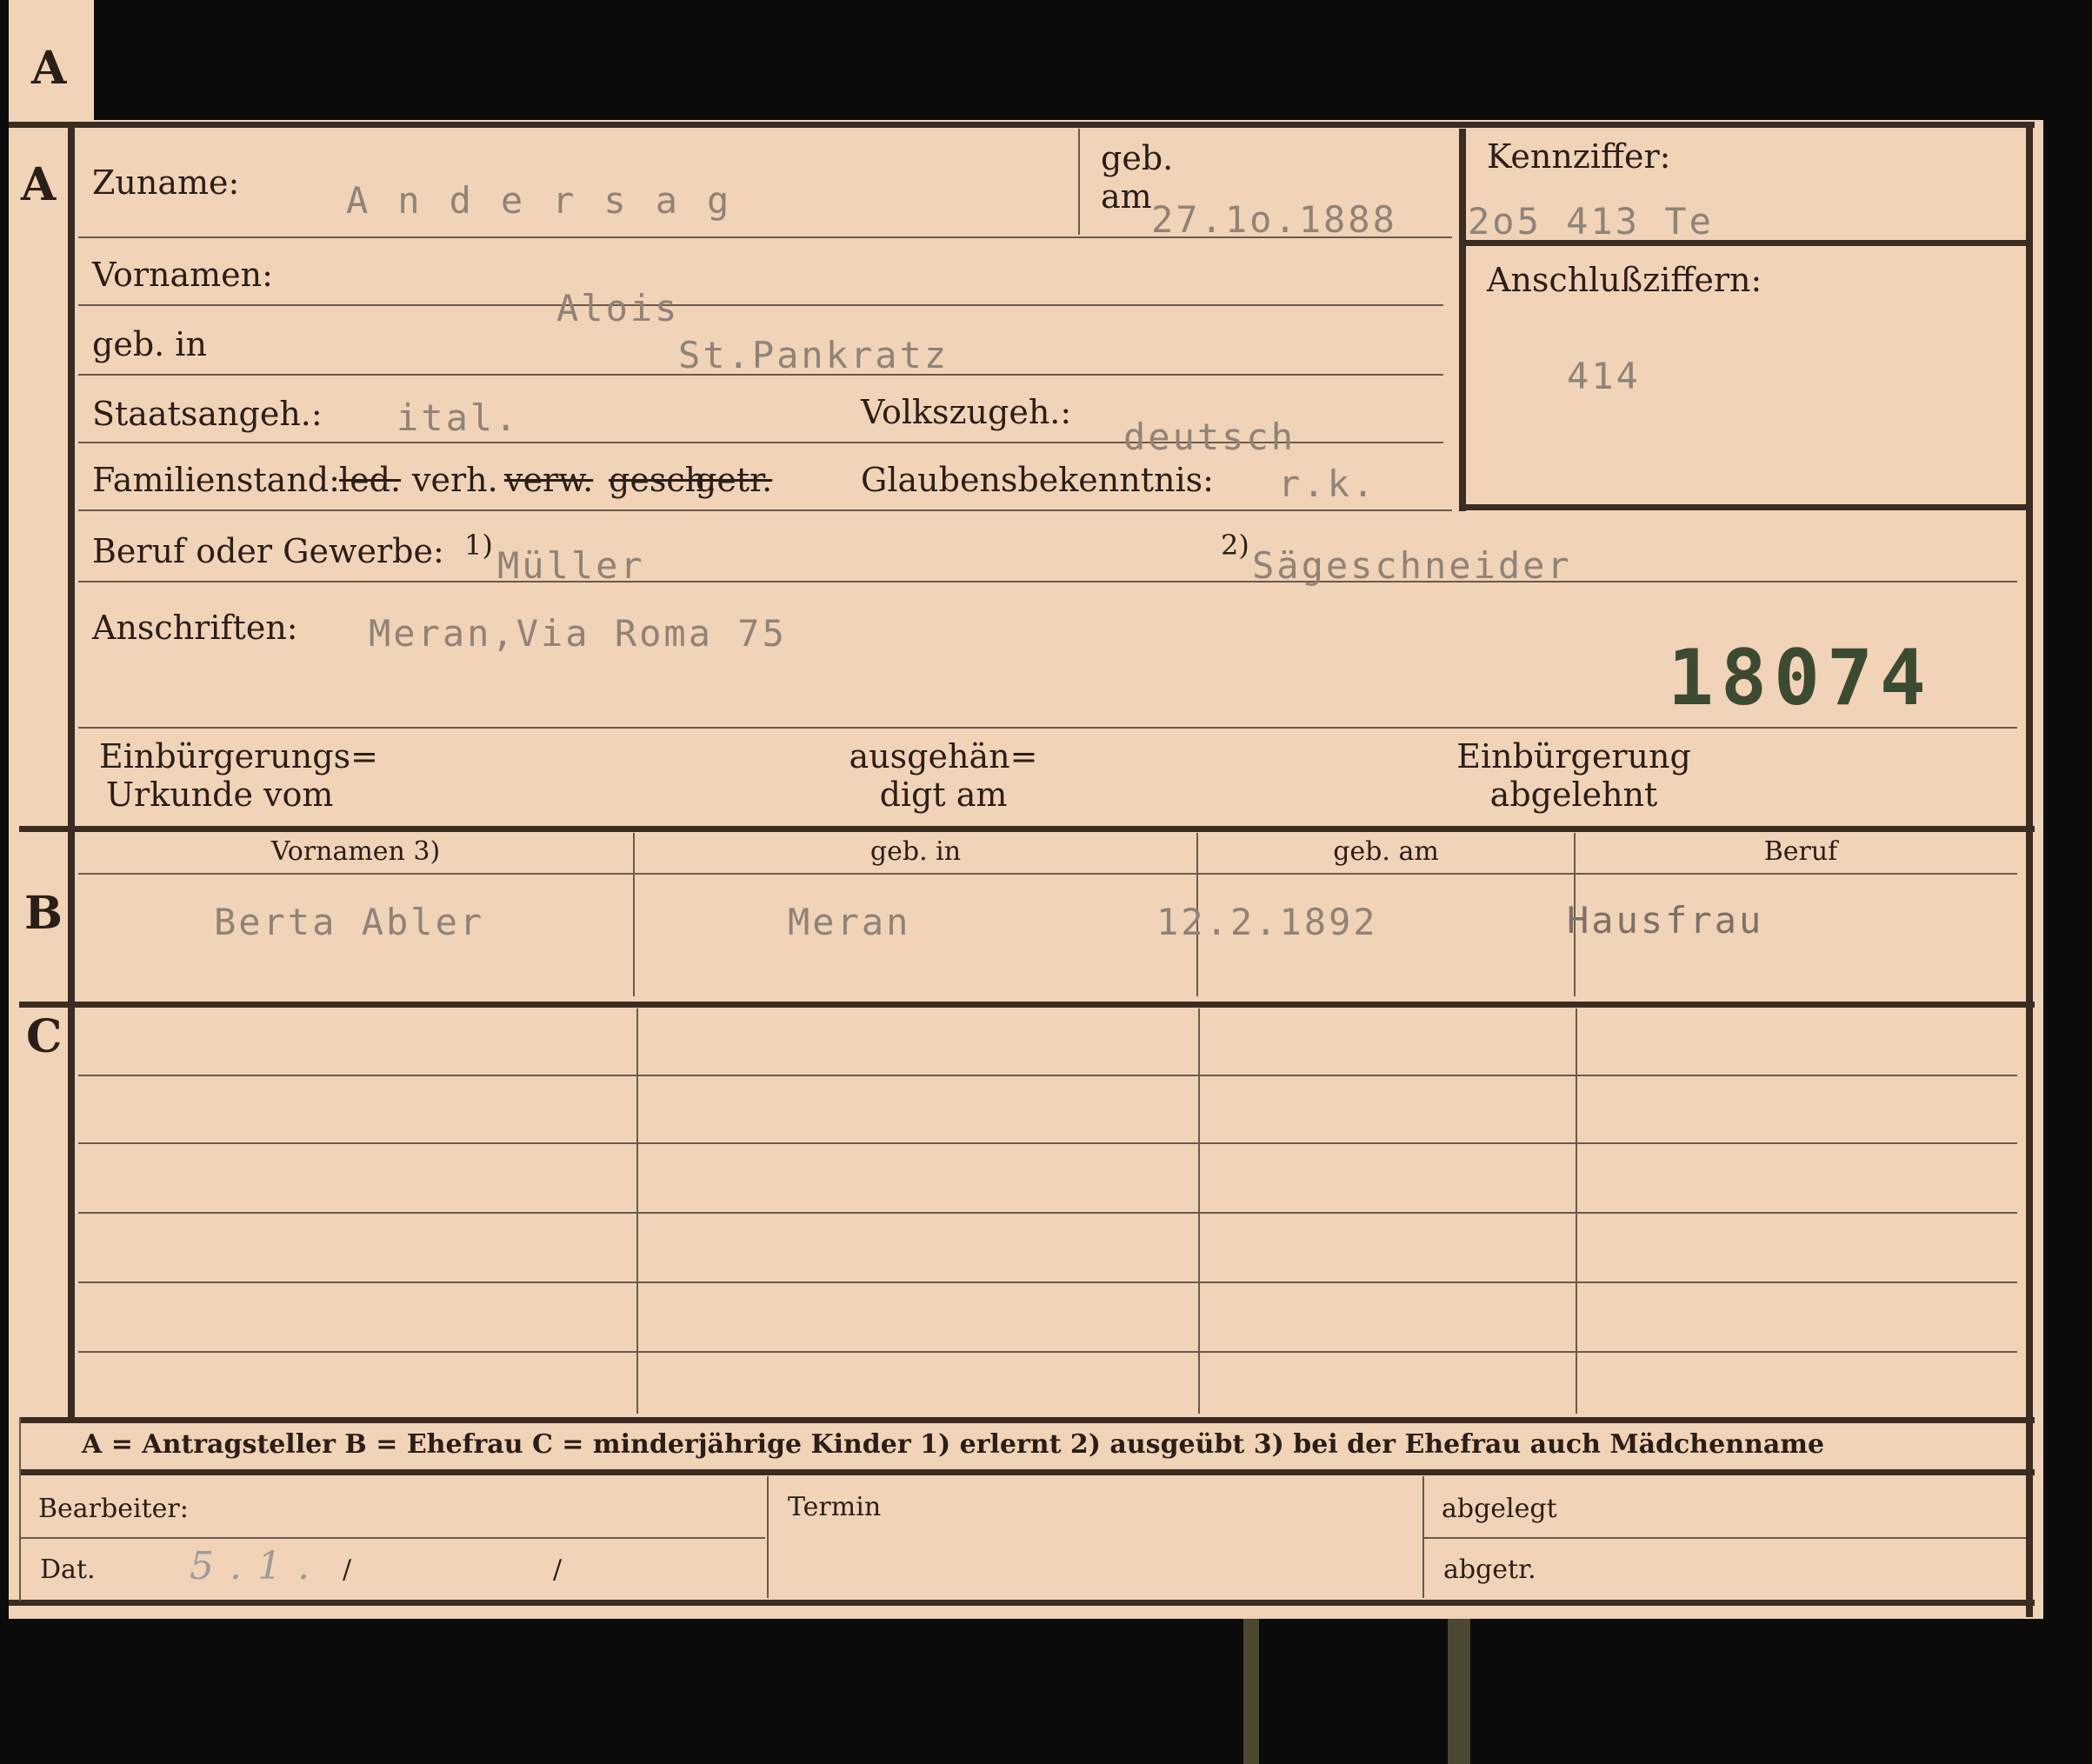 The height and width of the screenshot is (1764, 2092). I want to click on familien-opt-led: led., so click(370, 480).